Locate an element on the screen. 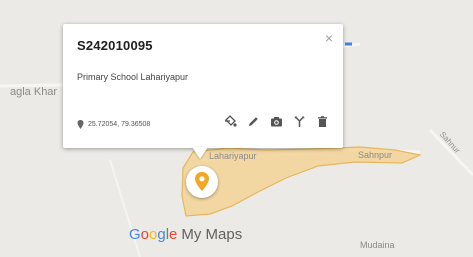 This screenshot has height=257, width=473. card-actions is located at coordinates (276, 121).